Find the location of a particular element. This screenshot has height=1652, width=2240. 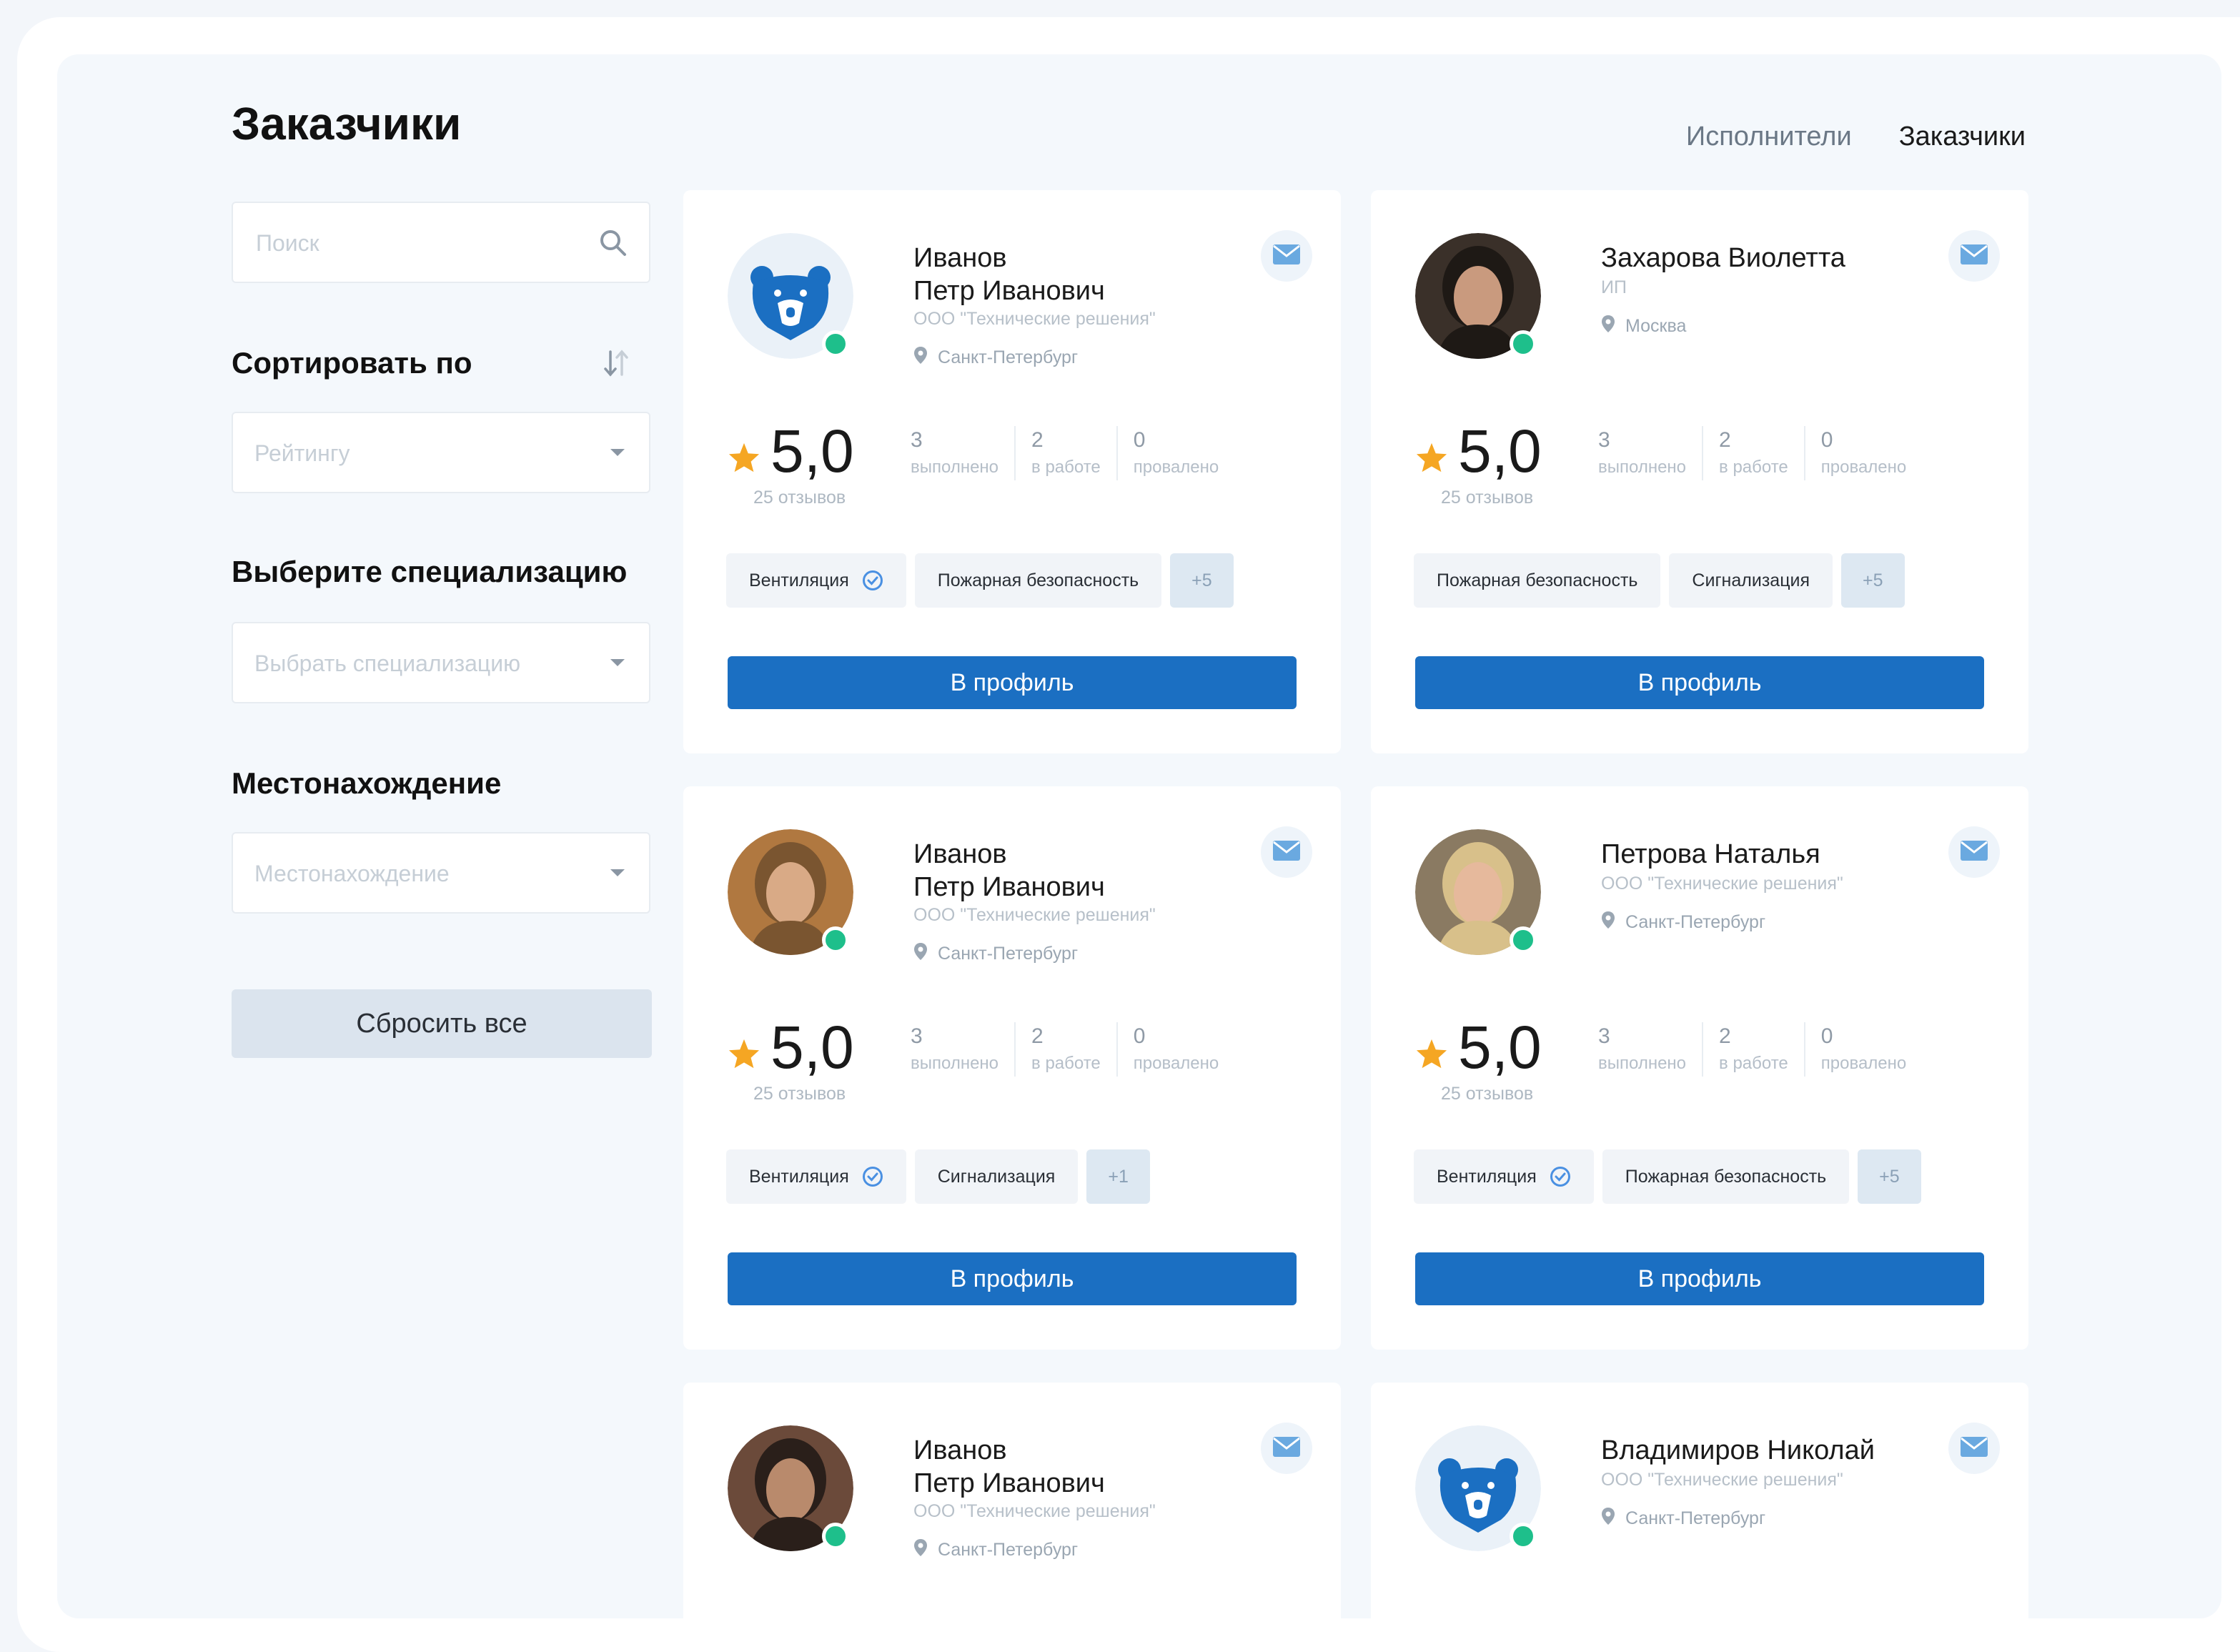

specialization-label: Выберите специализацию is located at coordinates (430, 572).